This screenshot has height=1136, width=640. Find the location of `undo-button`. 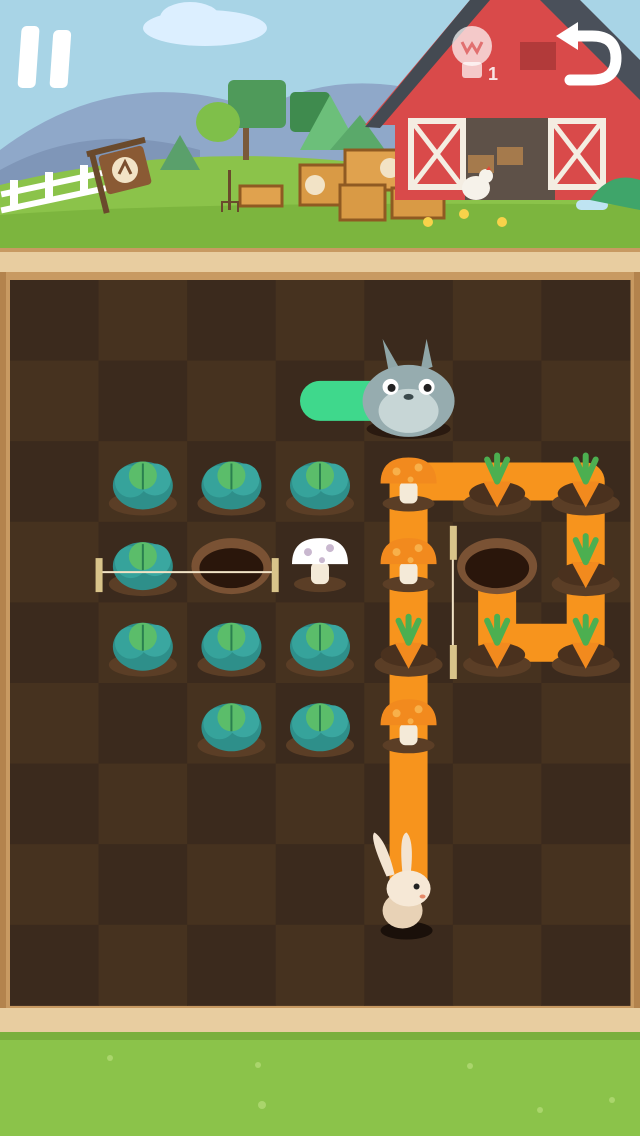

undo-button is located at coordinates (588, 55).